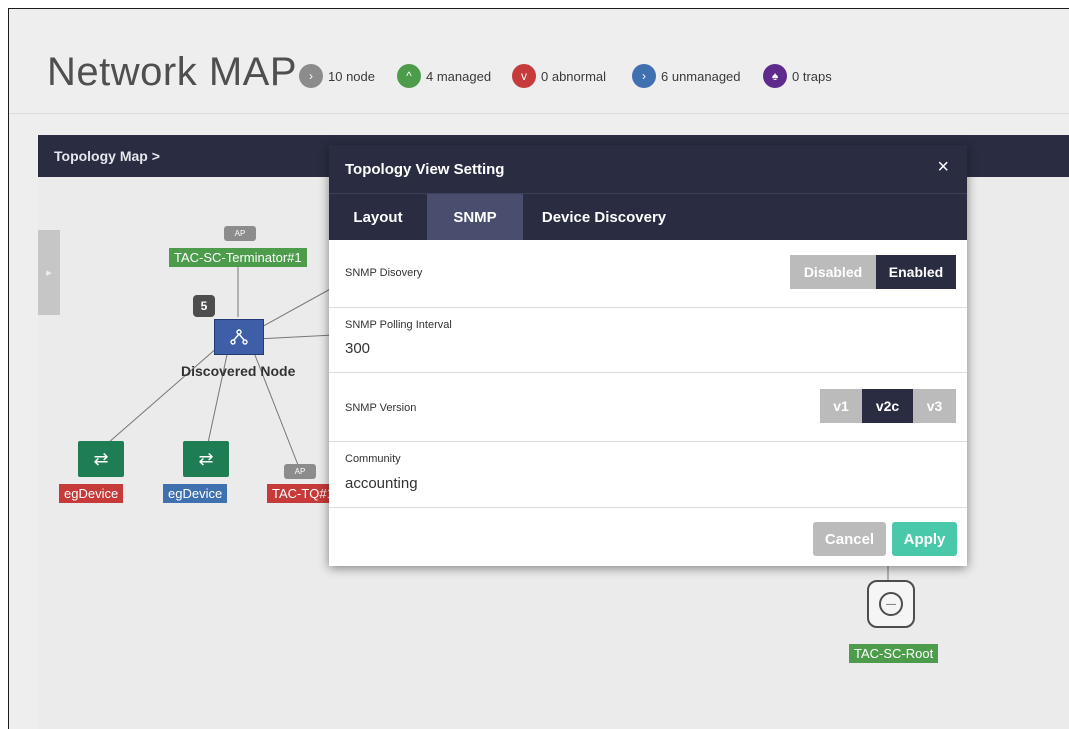 The width and height of the screenshot is (1069, 729). I want to click on node-label-discovered: Discovered Node, so click(238, 371).